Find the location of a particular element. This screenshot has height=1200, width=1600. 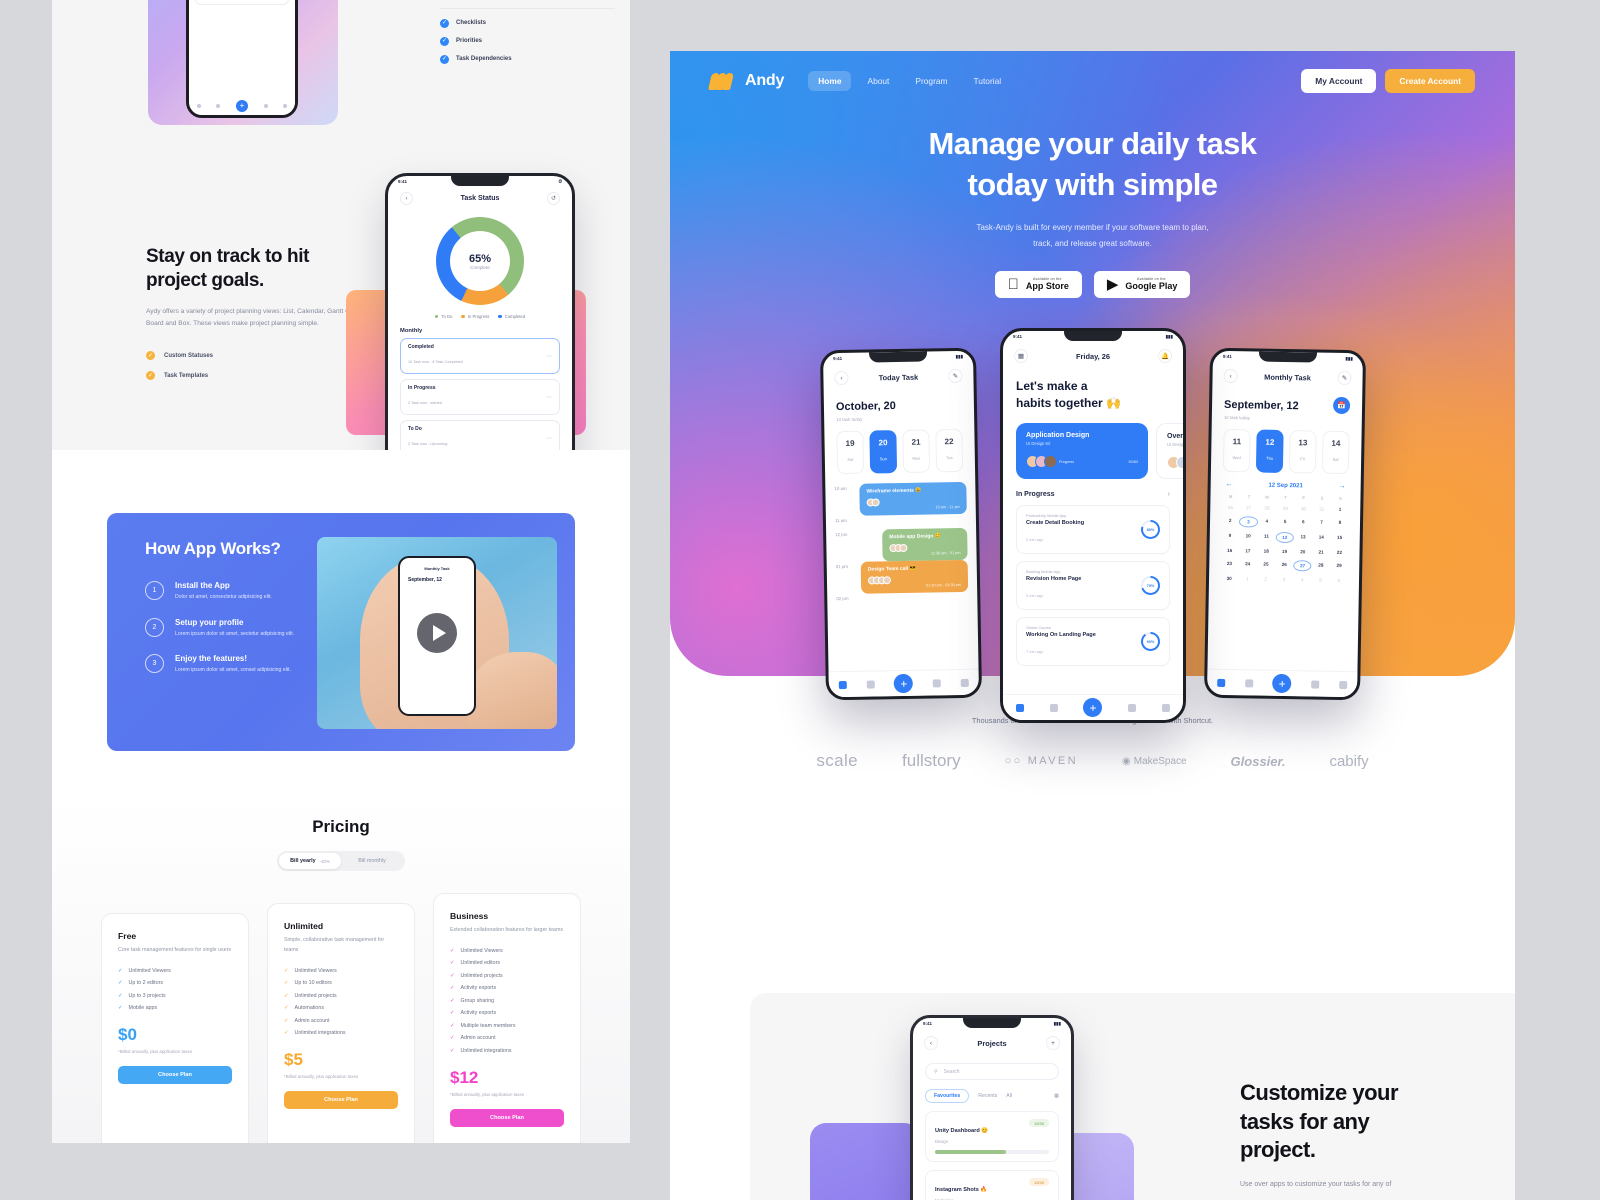

play-button is located at coordinates (437, 633).